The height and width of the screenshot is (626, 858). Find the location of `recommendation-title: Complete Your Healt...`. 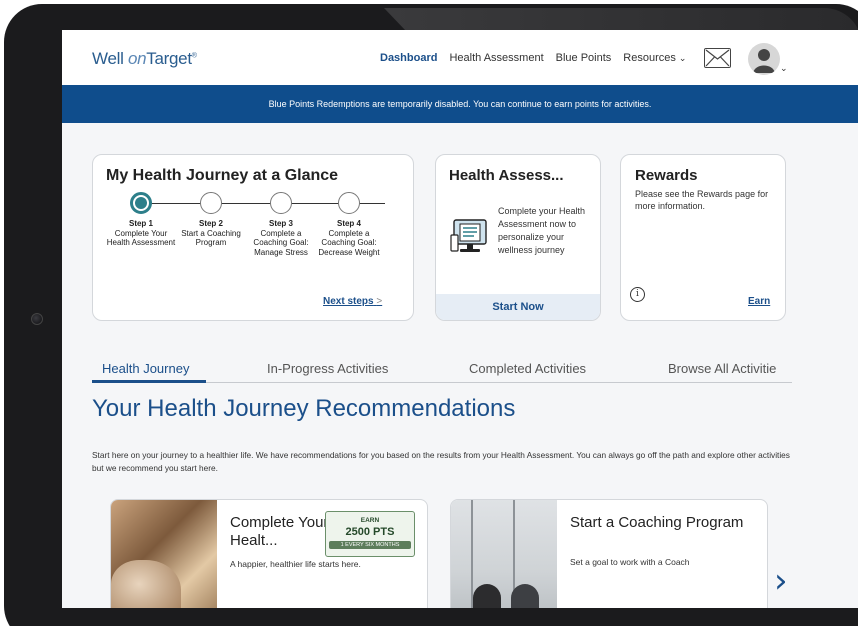

recommendation-title: Complete Your Healt... is located at coordinates (279, 531).